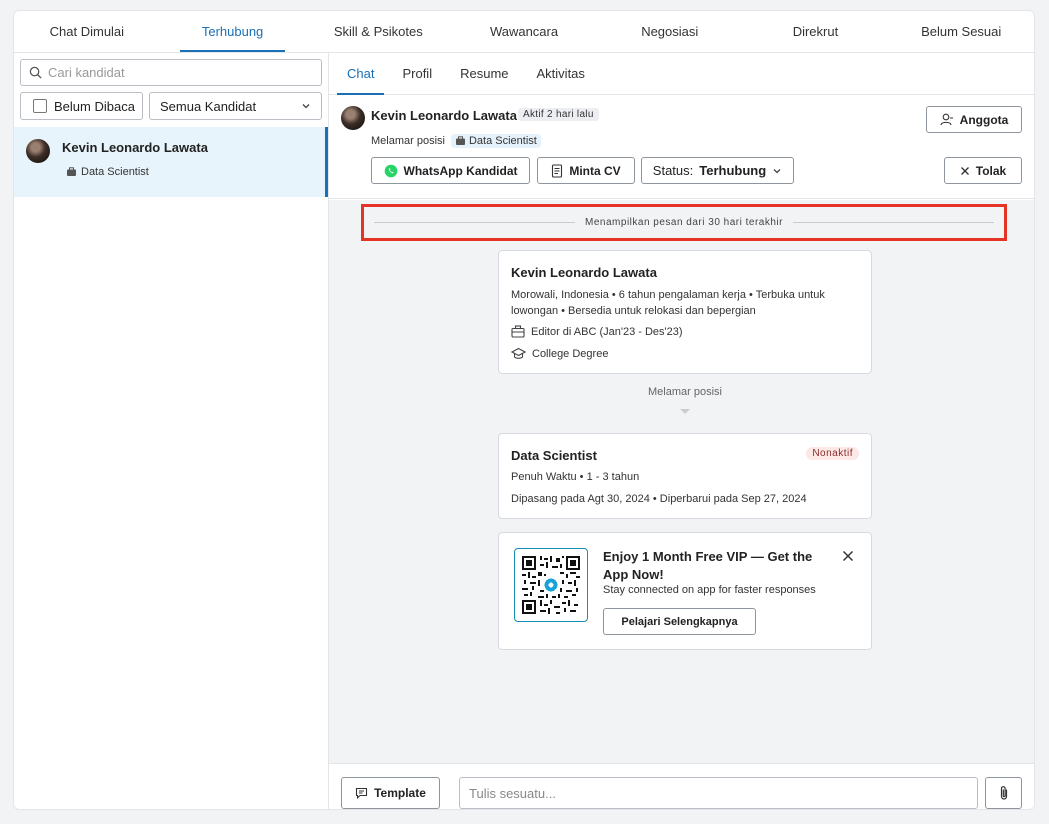 The width and height of the screenshot is (1049, 824). I want to click on qr-code, so click(551, 585).